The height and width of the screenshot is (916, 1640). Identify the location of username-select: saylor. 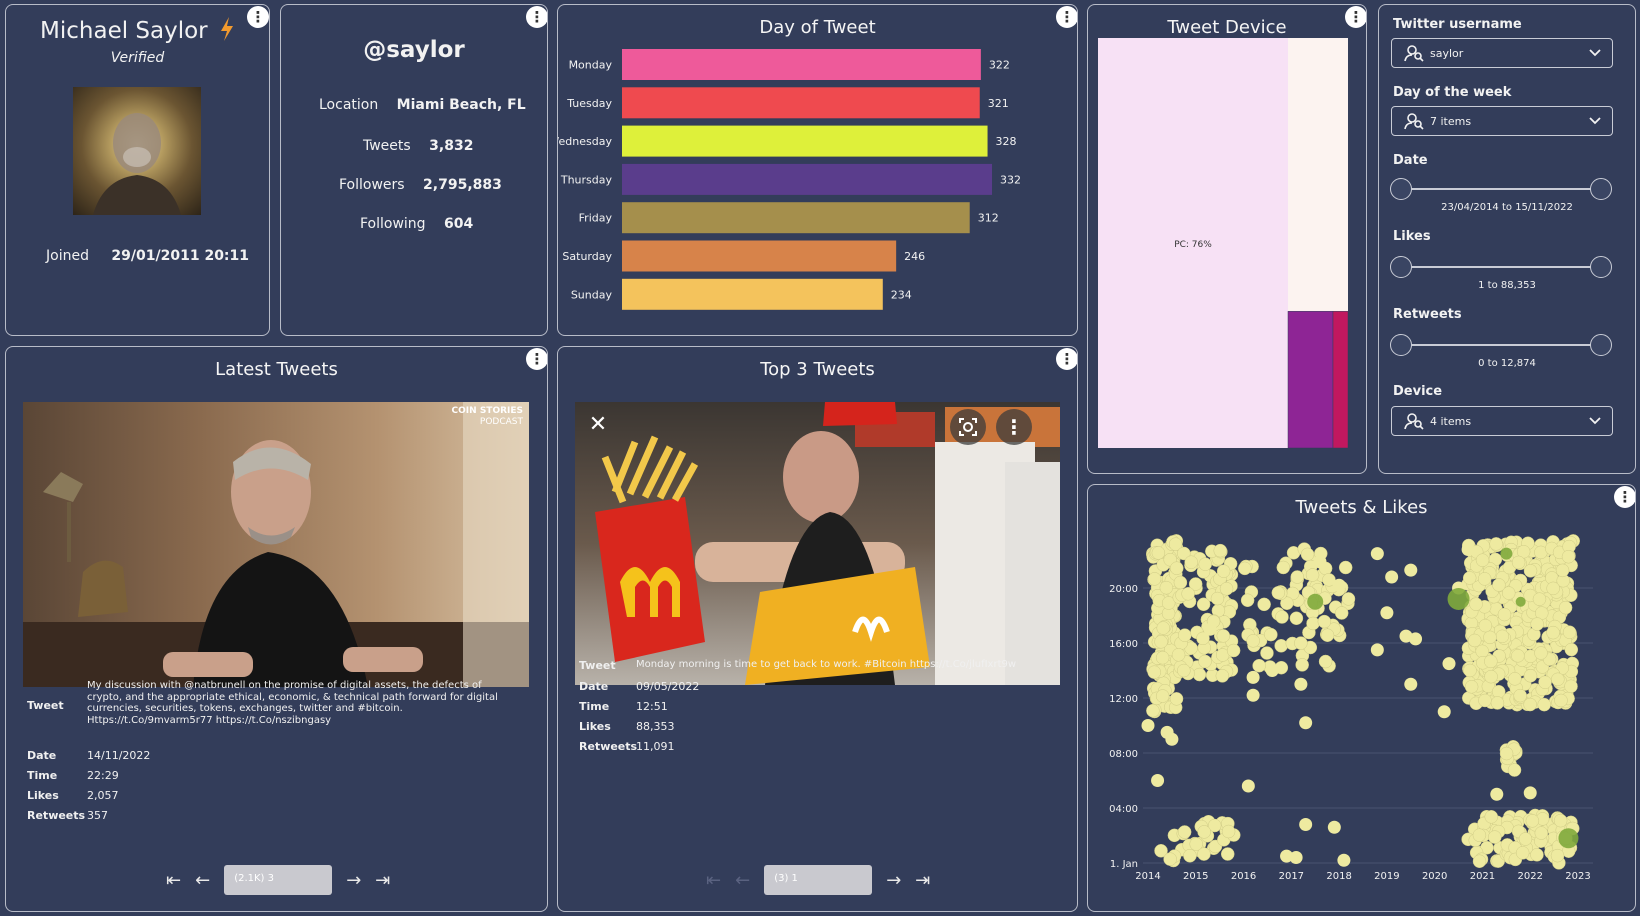
(1502, 53).